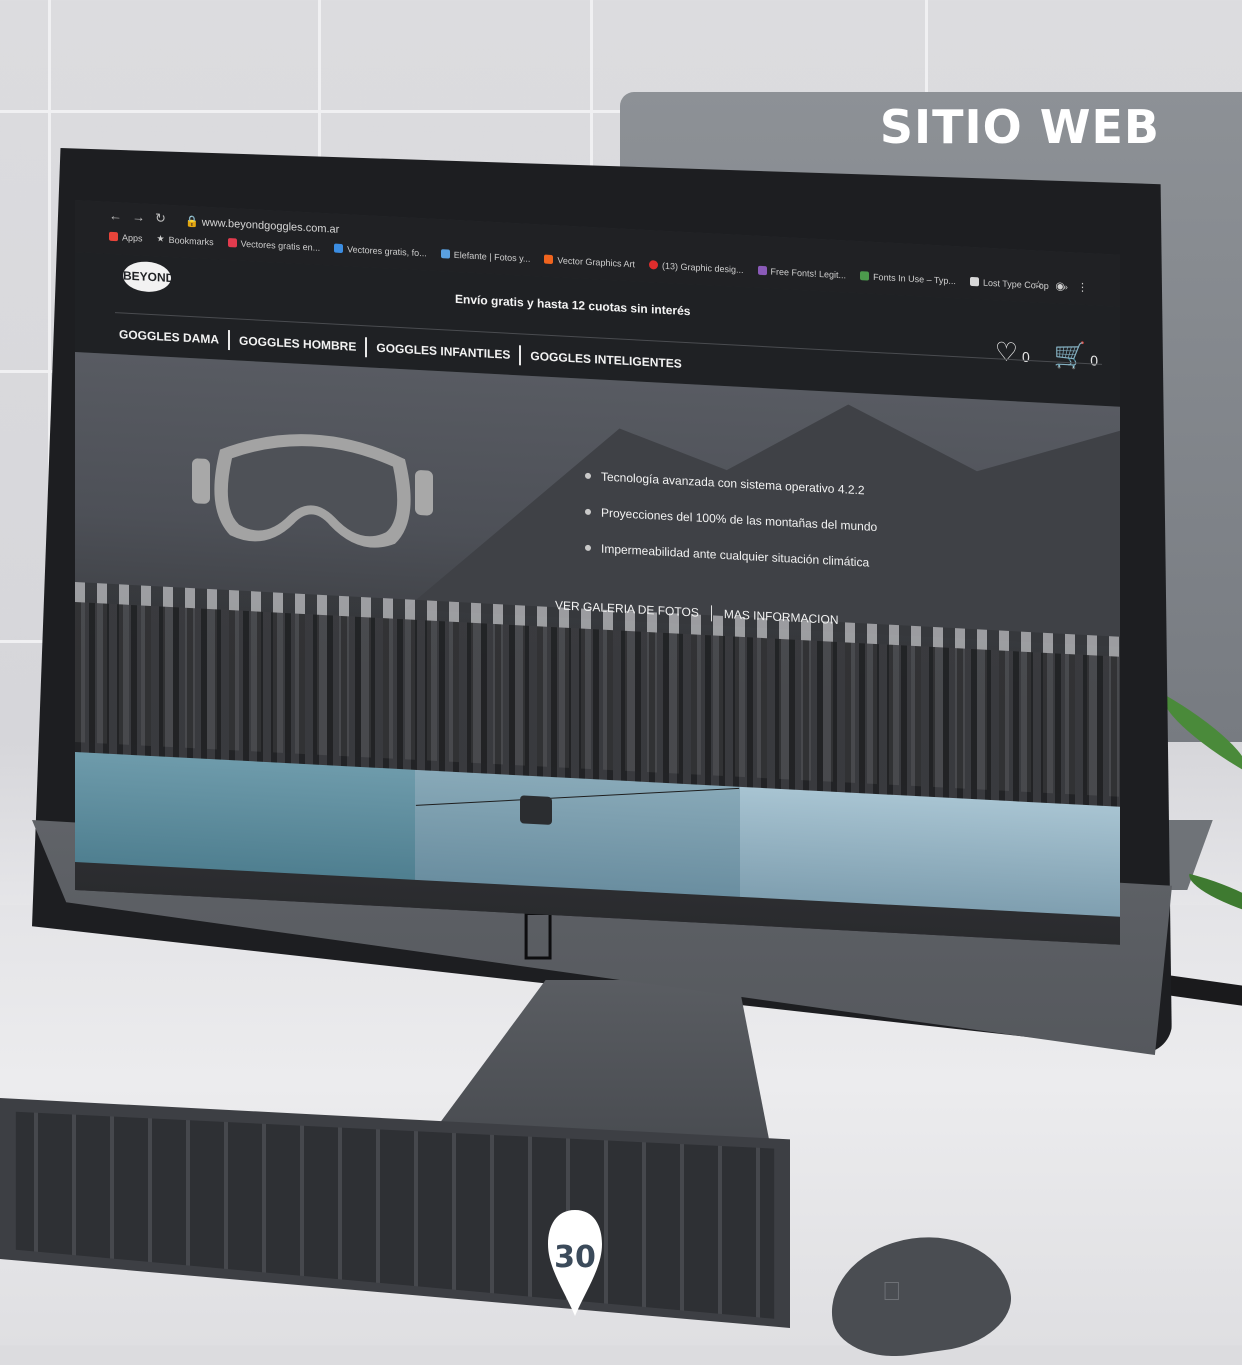 The width and height of the screenshot is (1242, 1365). I want to click on cart-button: 🛒 0, so click(1076, 355).